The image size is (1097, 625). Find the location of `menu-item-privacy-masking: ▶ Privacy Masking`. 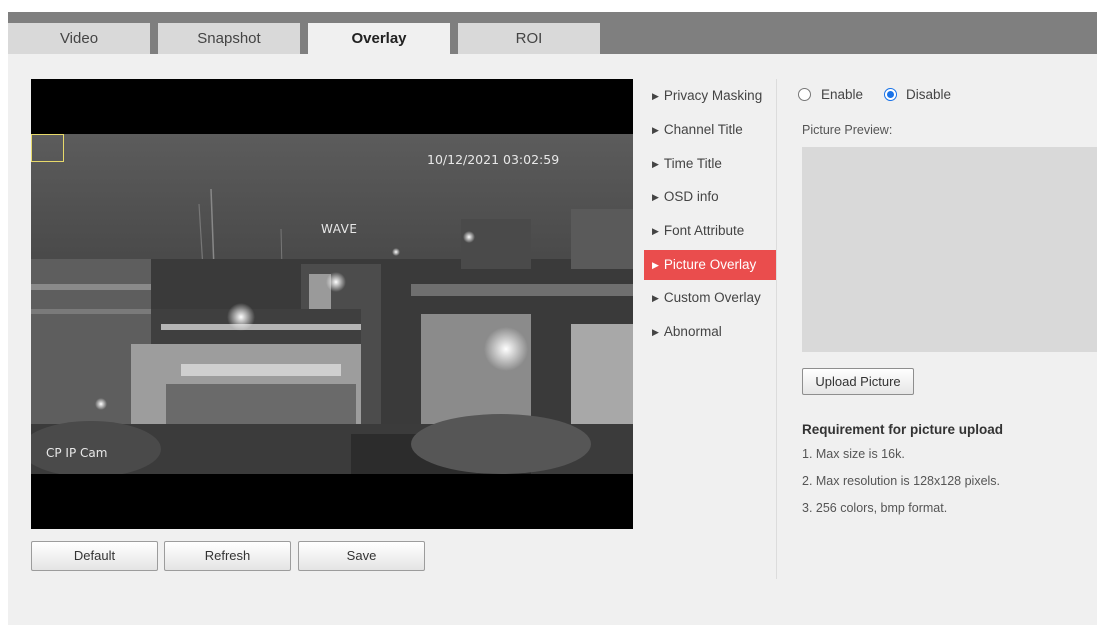

menu-item-privacy-masking: ▶ Privacy Masking is located at coordinates (710, 96).